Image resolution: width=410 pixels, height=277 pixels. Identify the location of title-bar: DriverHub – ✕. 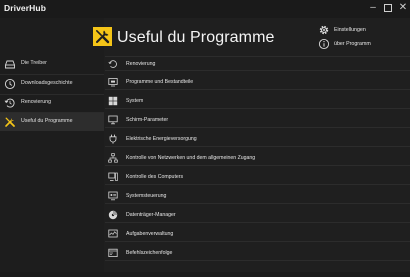
(205, 9).